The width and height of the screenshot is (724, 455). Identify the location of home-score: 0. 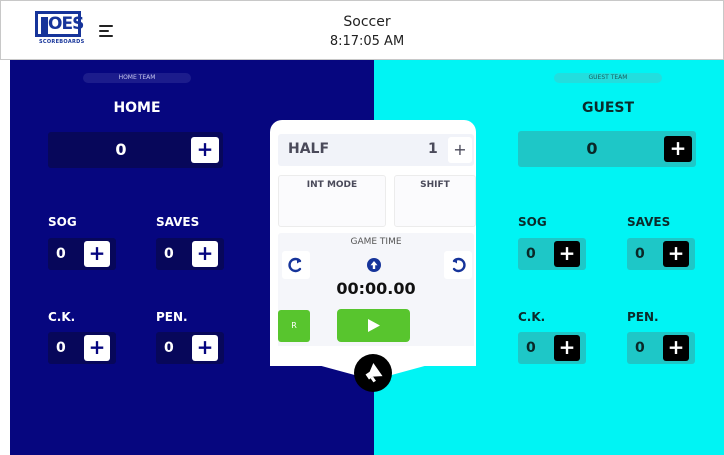
(121, 149).